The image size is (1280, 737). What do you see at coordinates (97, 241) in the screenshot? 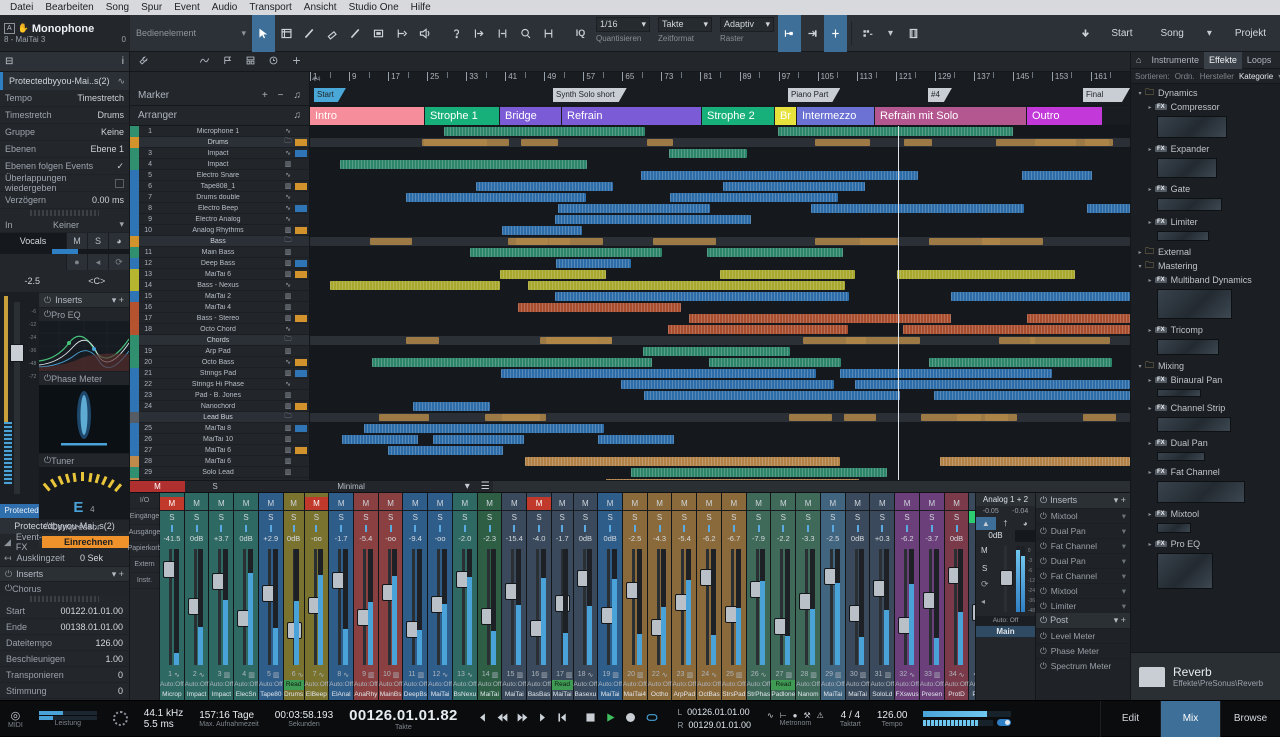
I see `solo-button: S` at bounding box center [97, 241].